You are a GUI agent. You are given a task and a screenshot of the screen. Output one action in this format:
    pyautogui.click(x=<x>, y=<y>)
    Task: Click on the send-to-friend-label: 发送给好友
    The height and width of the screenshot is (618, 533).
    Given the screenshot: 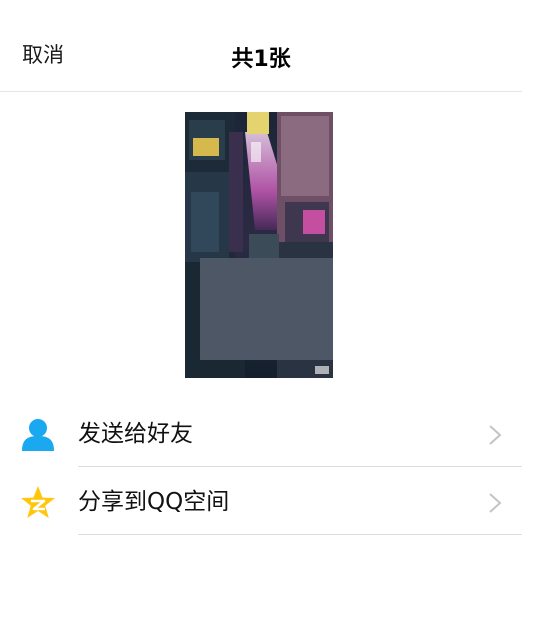 What is the action you would take?
    pyautogui.click(x=135, y=434)
    